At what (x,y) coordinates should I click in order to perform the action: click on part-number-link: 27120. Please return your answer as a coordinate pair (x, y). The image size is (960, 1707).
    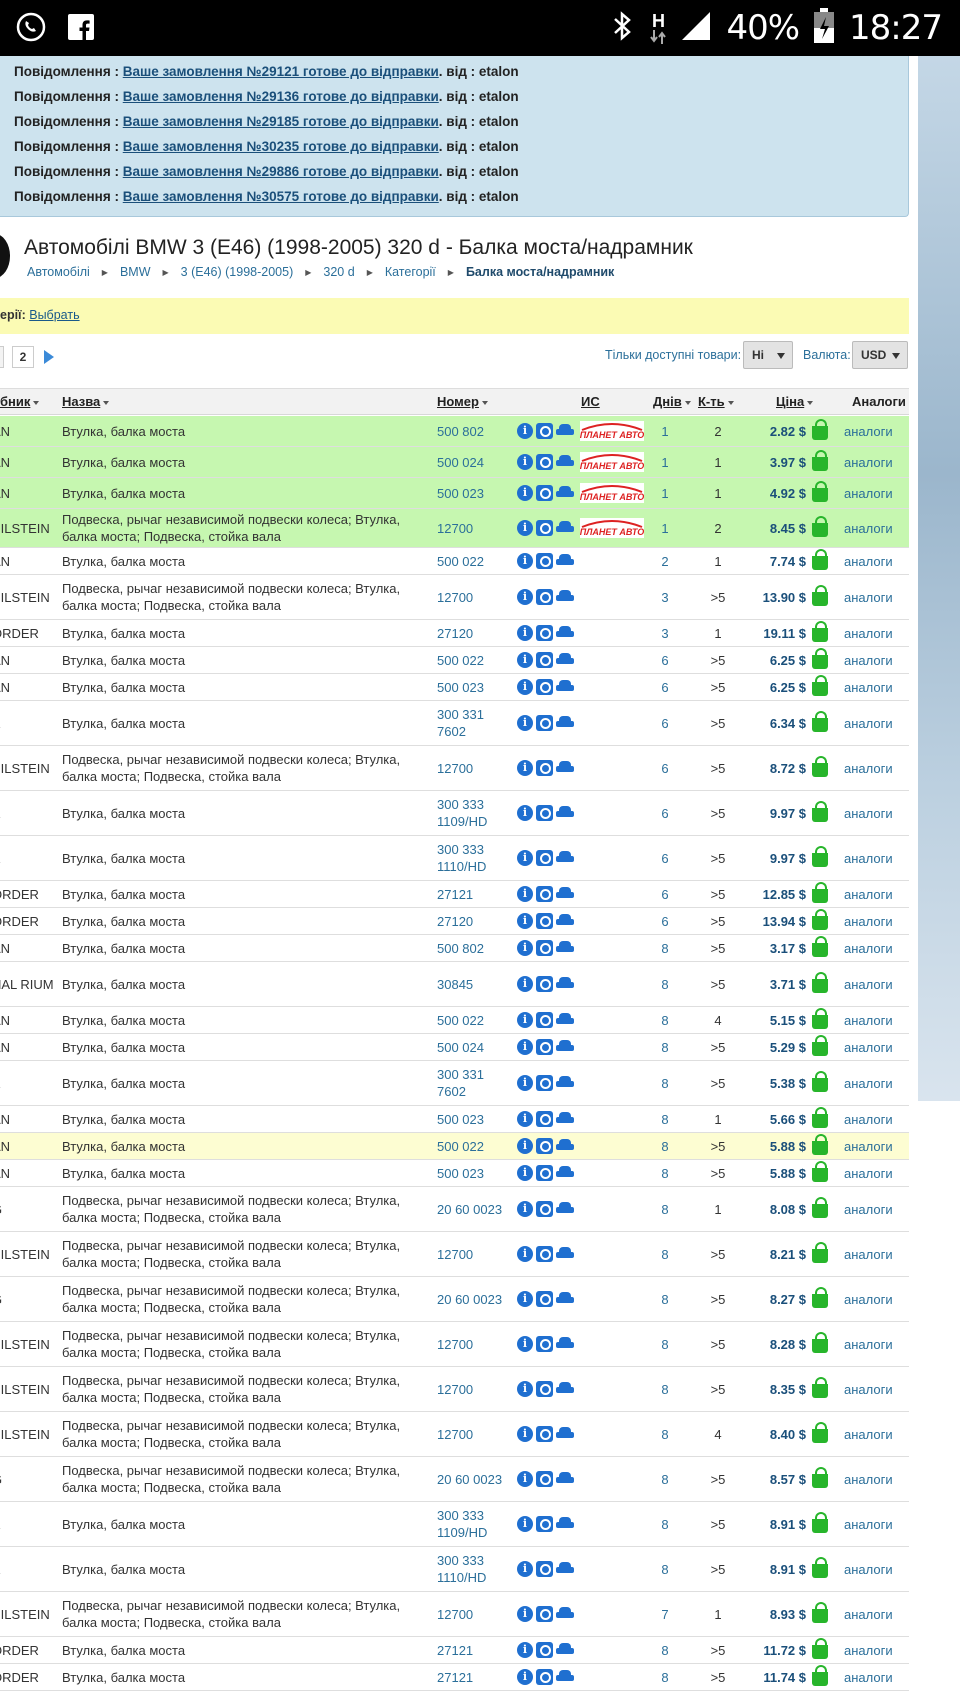
    Looking at the image, I should click on (476, 921).